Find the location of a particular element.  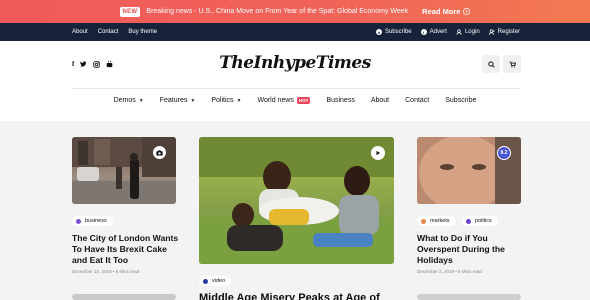

top-actions: ● Subscribe i Advert Login Register is located at coordinates (447, 32).